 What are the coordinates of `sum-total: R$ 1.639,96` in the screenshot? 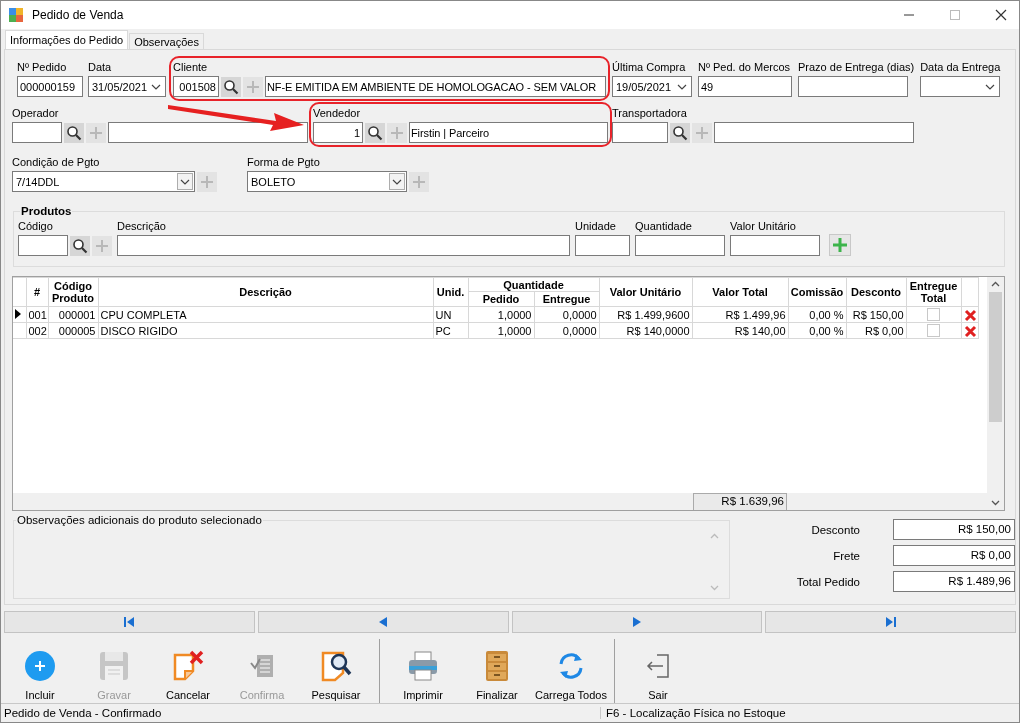 It's located at (740, 501).